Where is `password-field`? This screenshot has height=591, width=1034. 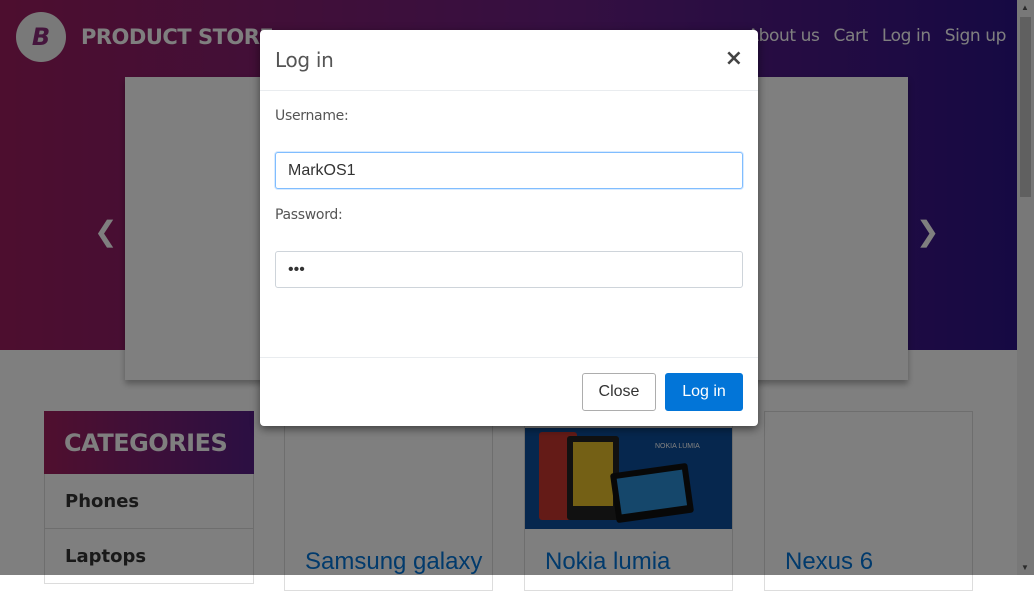
password-field is located at coordinates (509, 269).